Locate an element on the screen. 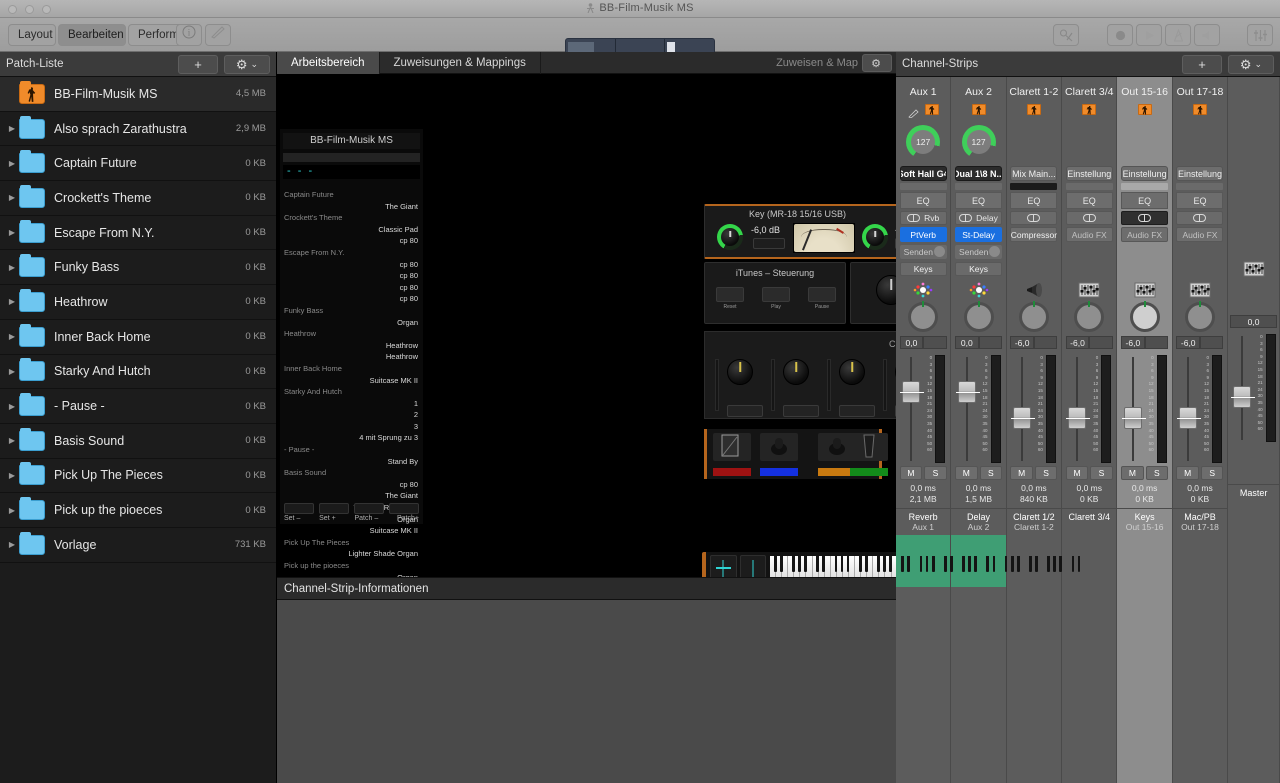 This screenshot has height=783, width=1280. patch-row: ▶ Basis Sound 0 KB is located at coordinates (138, 441).